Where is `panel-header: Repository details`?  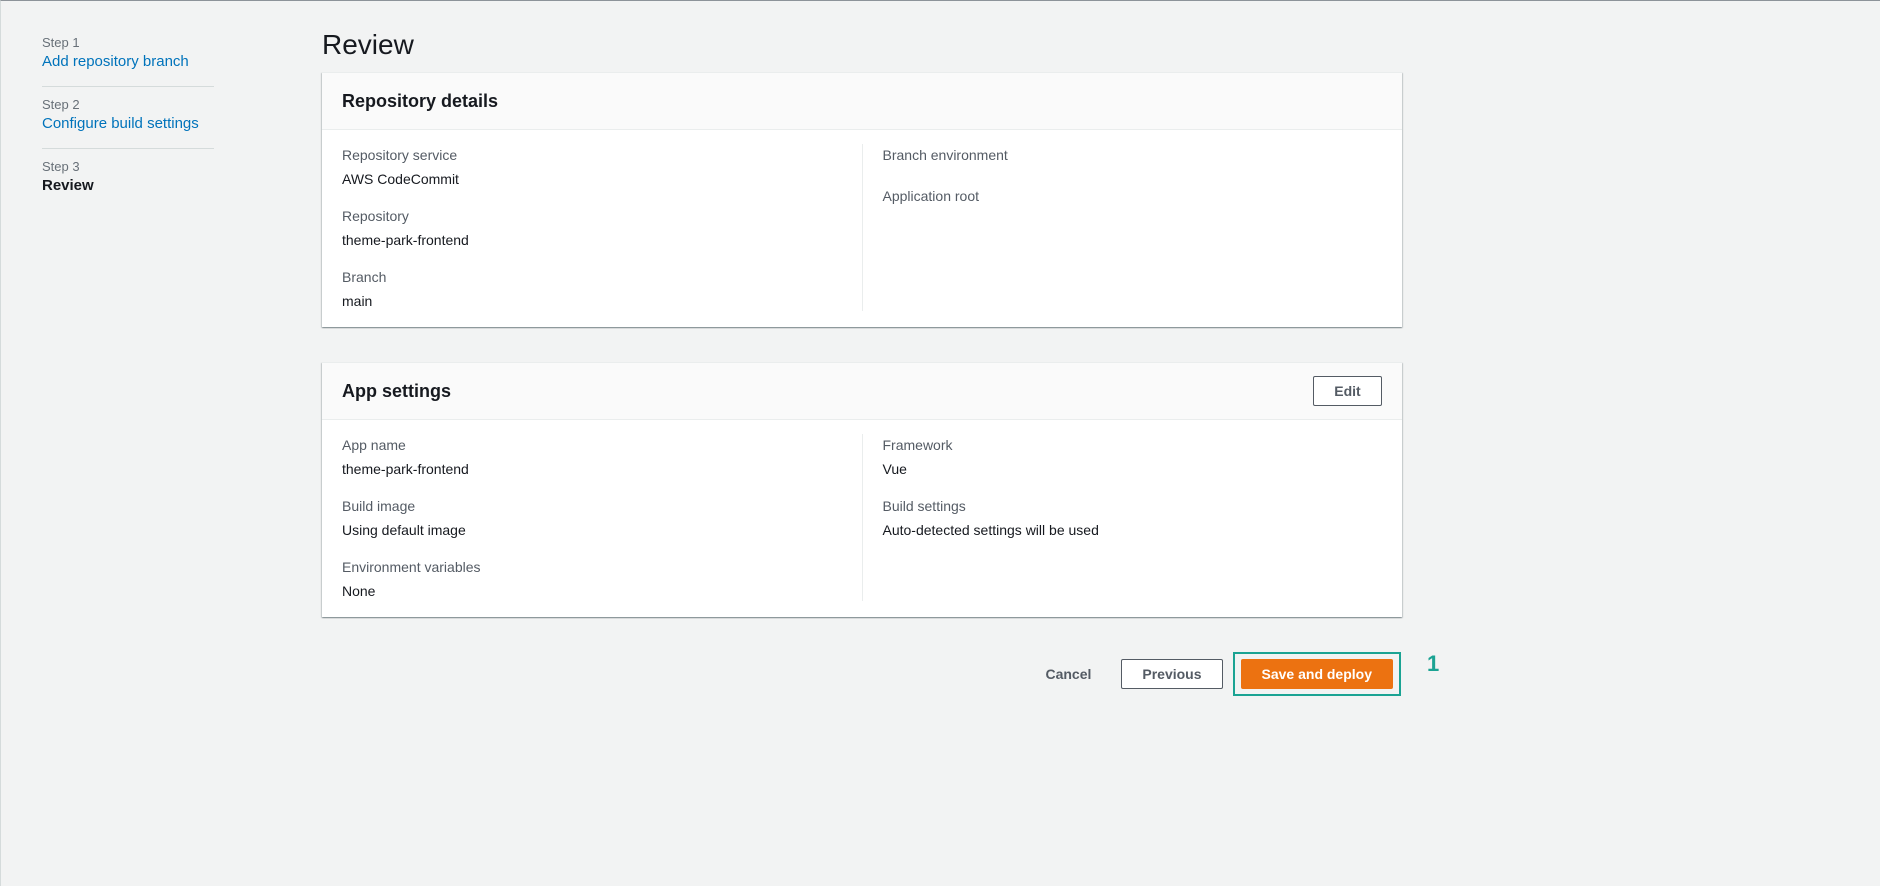 panel-header: Repository details is located at coordinates (862, 101).